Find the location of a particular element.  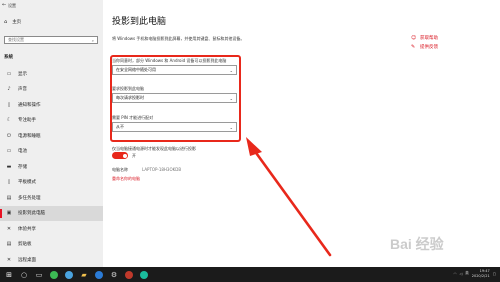

search-icon: ○ is located at coordinates (24, 275).